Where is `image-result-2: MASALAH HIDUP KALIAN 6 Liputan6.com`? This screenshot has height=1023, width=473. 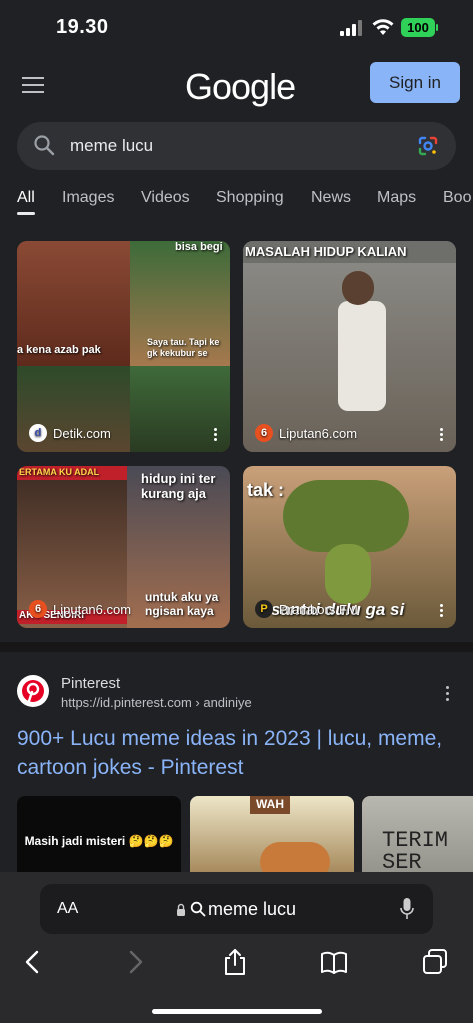
image-result-2: MASALAH HIDUP KALIAN 6 Liputan6.com is located at coordinates (349, 346).